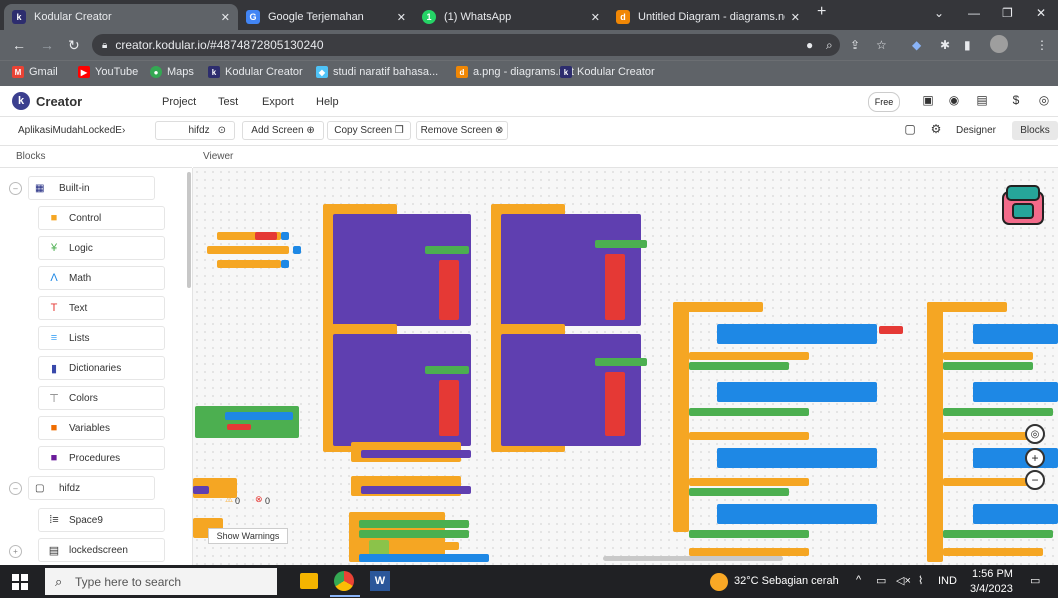 Image resolution: width=1058 pixels, height=598 pixels. Describe the element at coordinates (1035, 580) in the screenshot. I see `notification-icon: ▭` at that location.